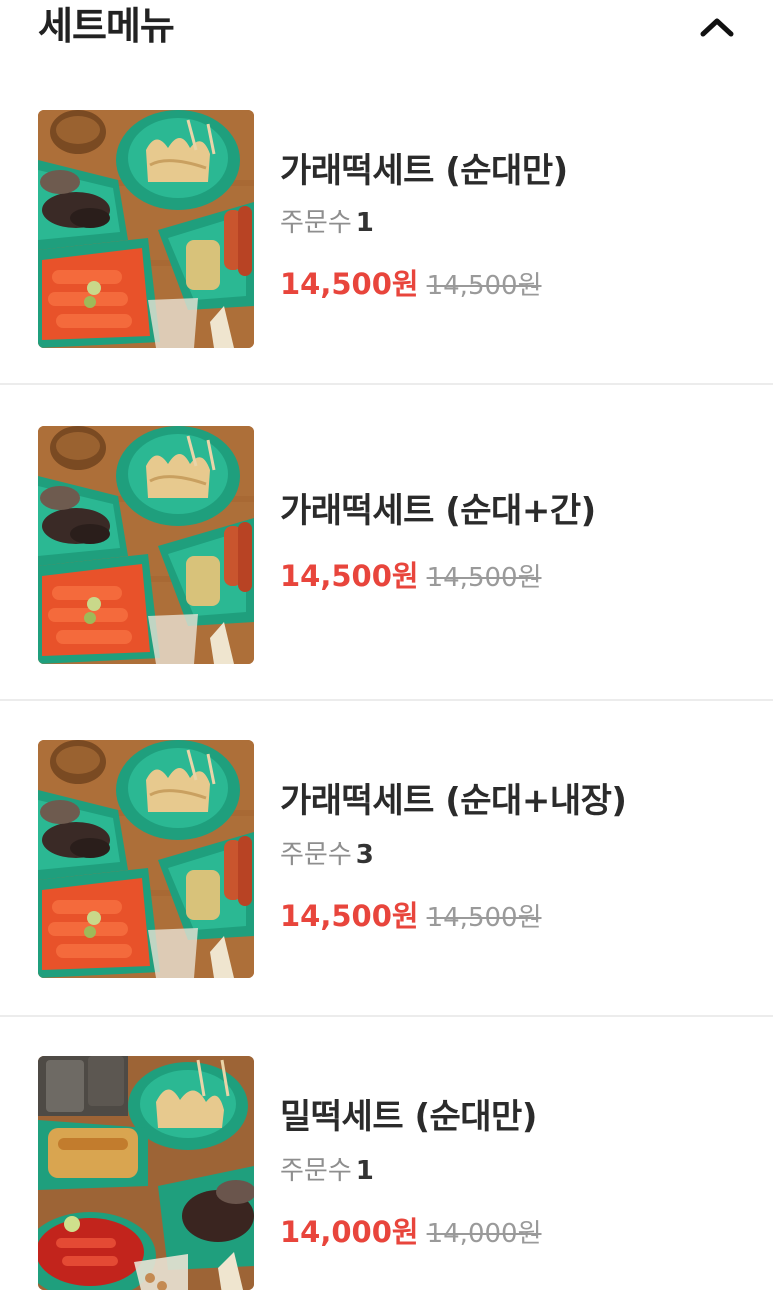 Image resolution: width=773 pixels, height=1290 pixels. What do you see at coordinates (408, 1117) in the screenshot?
I see `menu-item-name: 밀떡세트 (순대만)` at bounding box center [408, 1117].